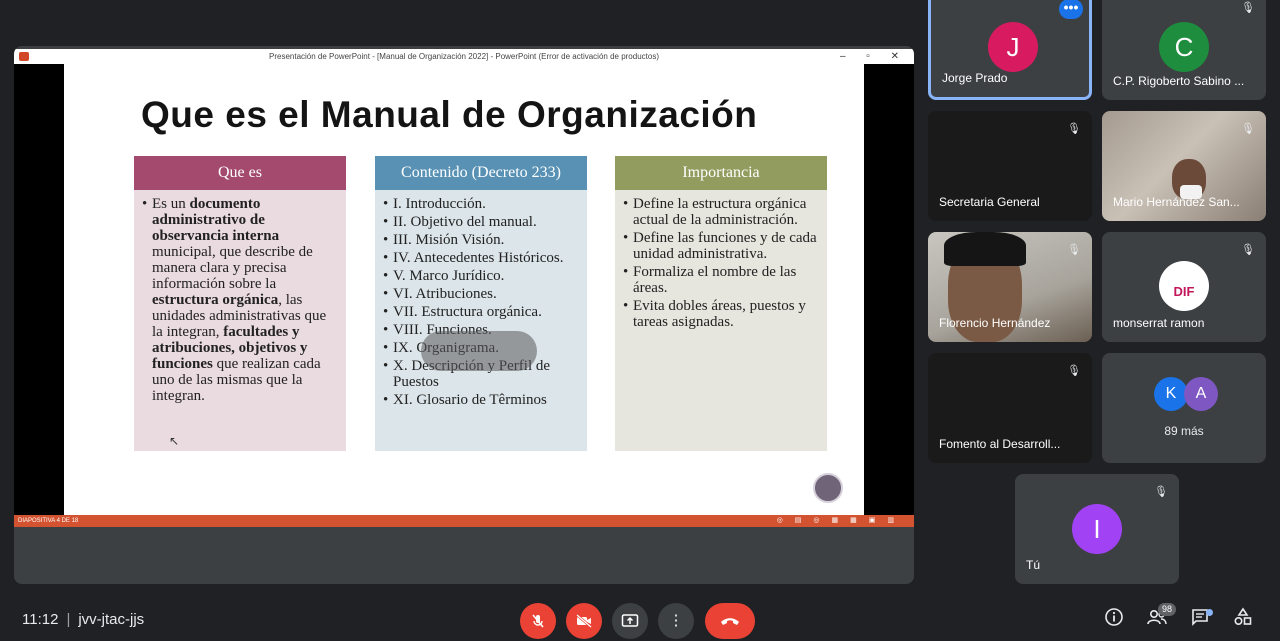  I want to click on avatar: I, so click(1097, 529).